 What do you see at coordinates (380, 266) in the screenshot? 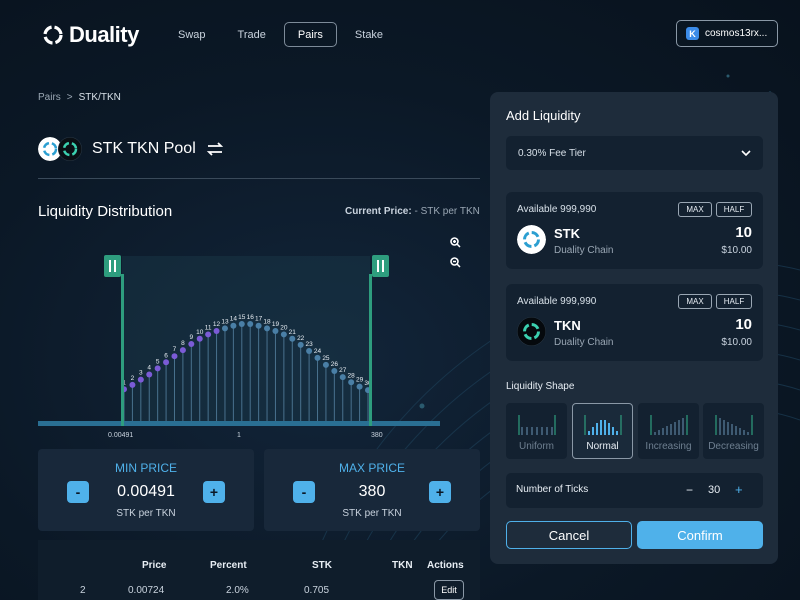
I see `max-range-handle` at bounding box center [380, 266].